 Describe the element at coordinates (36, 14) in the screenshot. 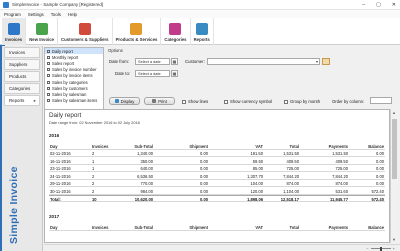

I see `menu-settings: Settings` at that location.